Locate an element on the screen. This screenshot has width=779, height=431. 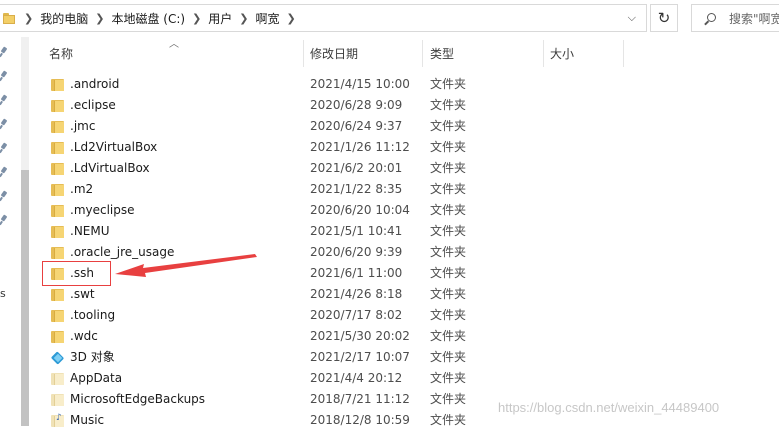
file-row: .LdVirtualBox 2021/6/2 20:01 文件夹 is located at coordinates (404, 168).